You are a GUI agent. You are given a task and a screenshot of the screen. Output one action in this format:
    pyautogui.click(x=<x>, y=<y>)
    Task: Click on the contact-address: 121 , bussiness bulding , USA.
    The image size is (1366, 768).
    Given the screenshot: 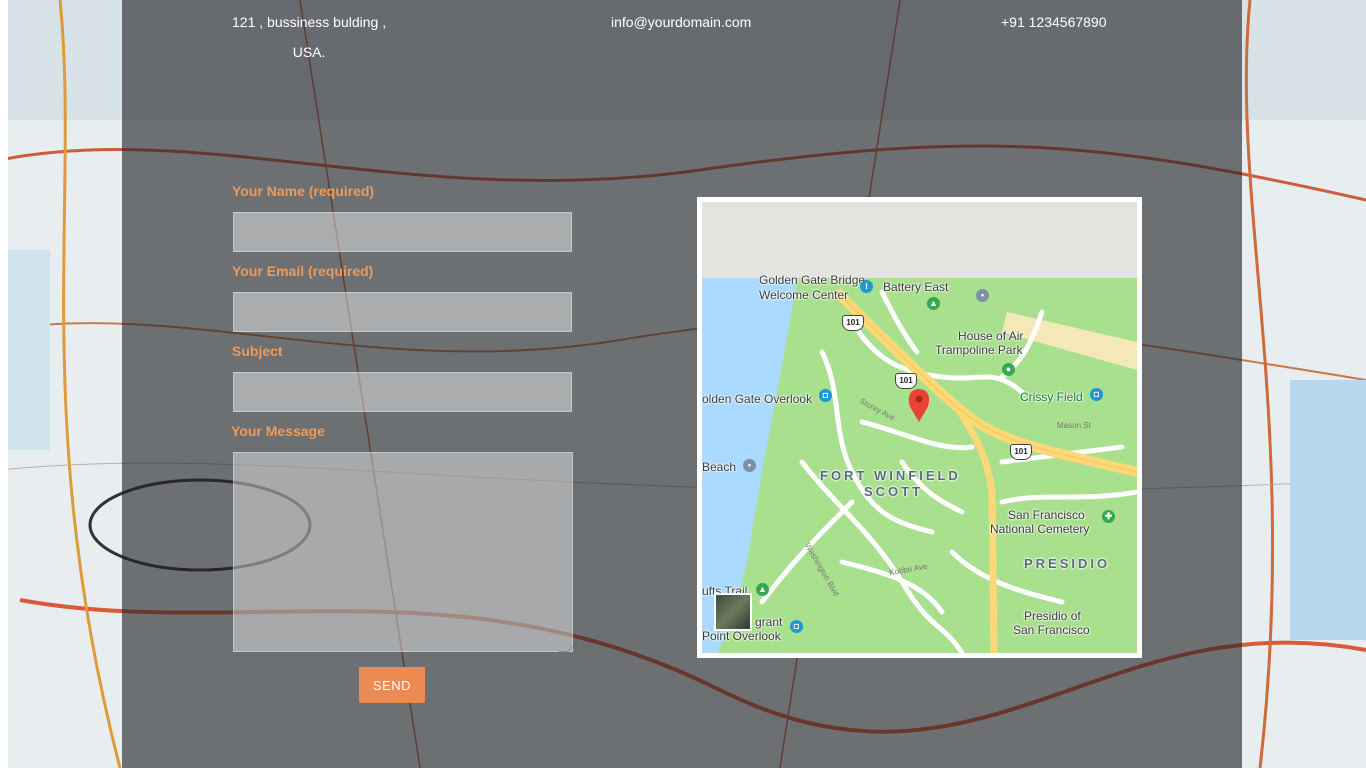 What is the action you would take?
    pyautogui.click(x=309, y=37)
    